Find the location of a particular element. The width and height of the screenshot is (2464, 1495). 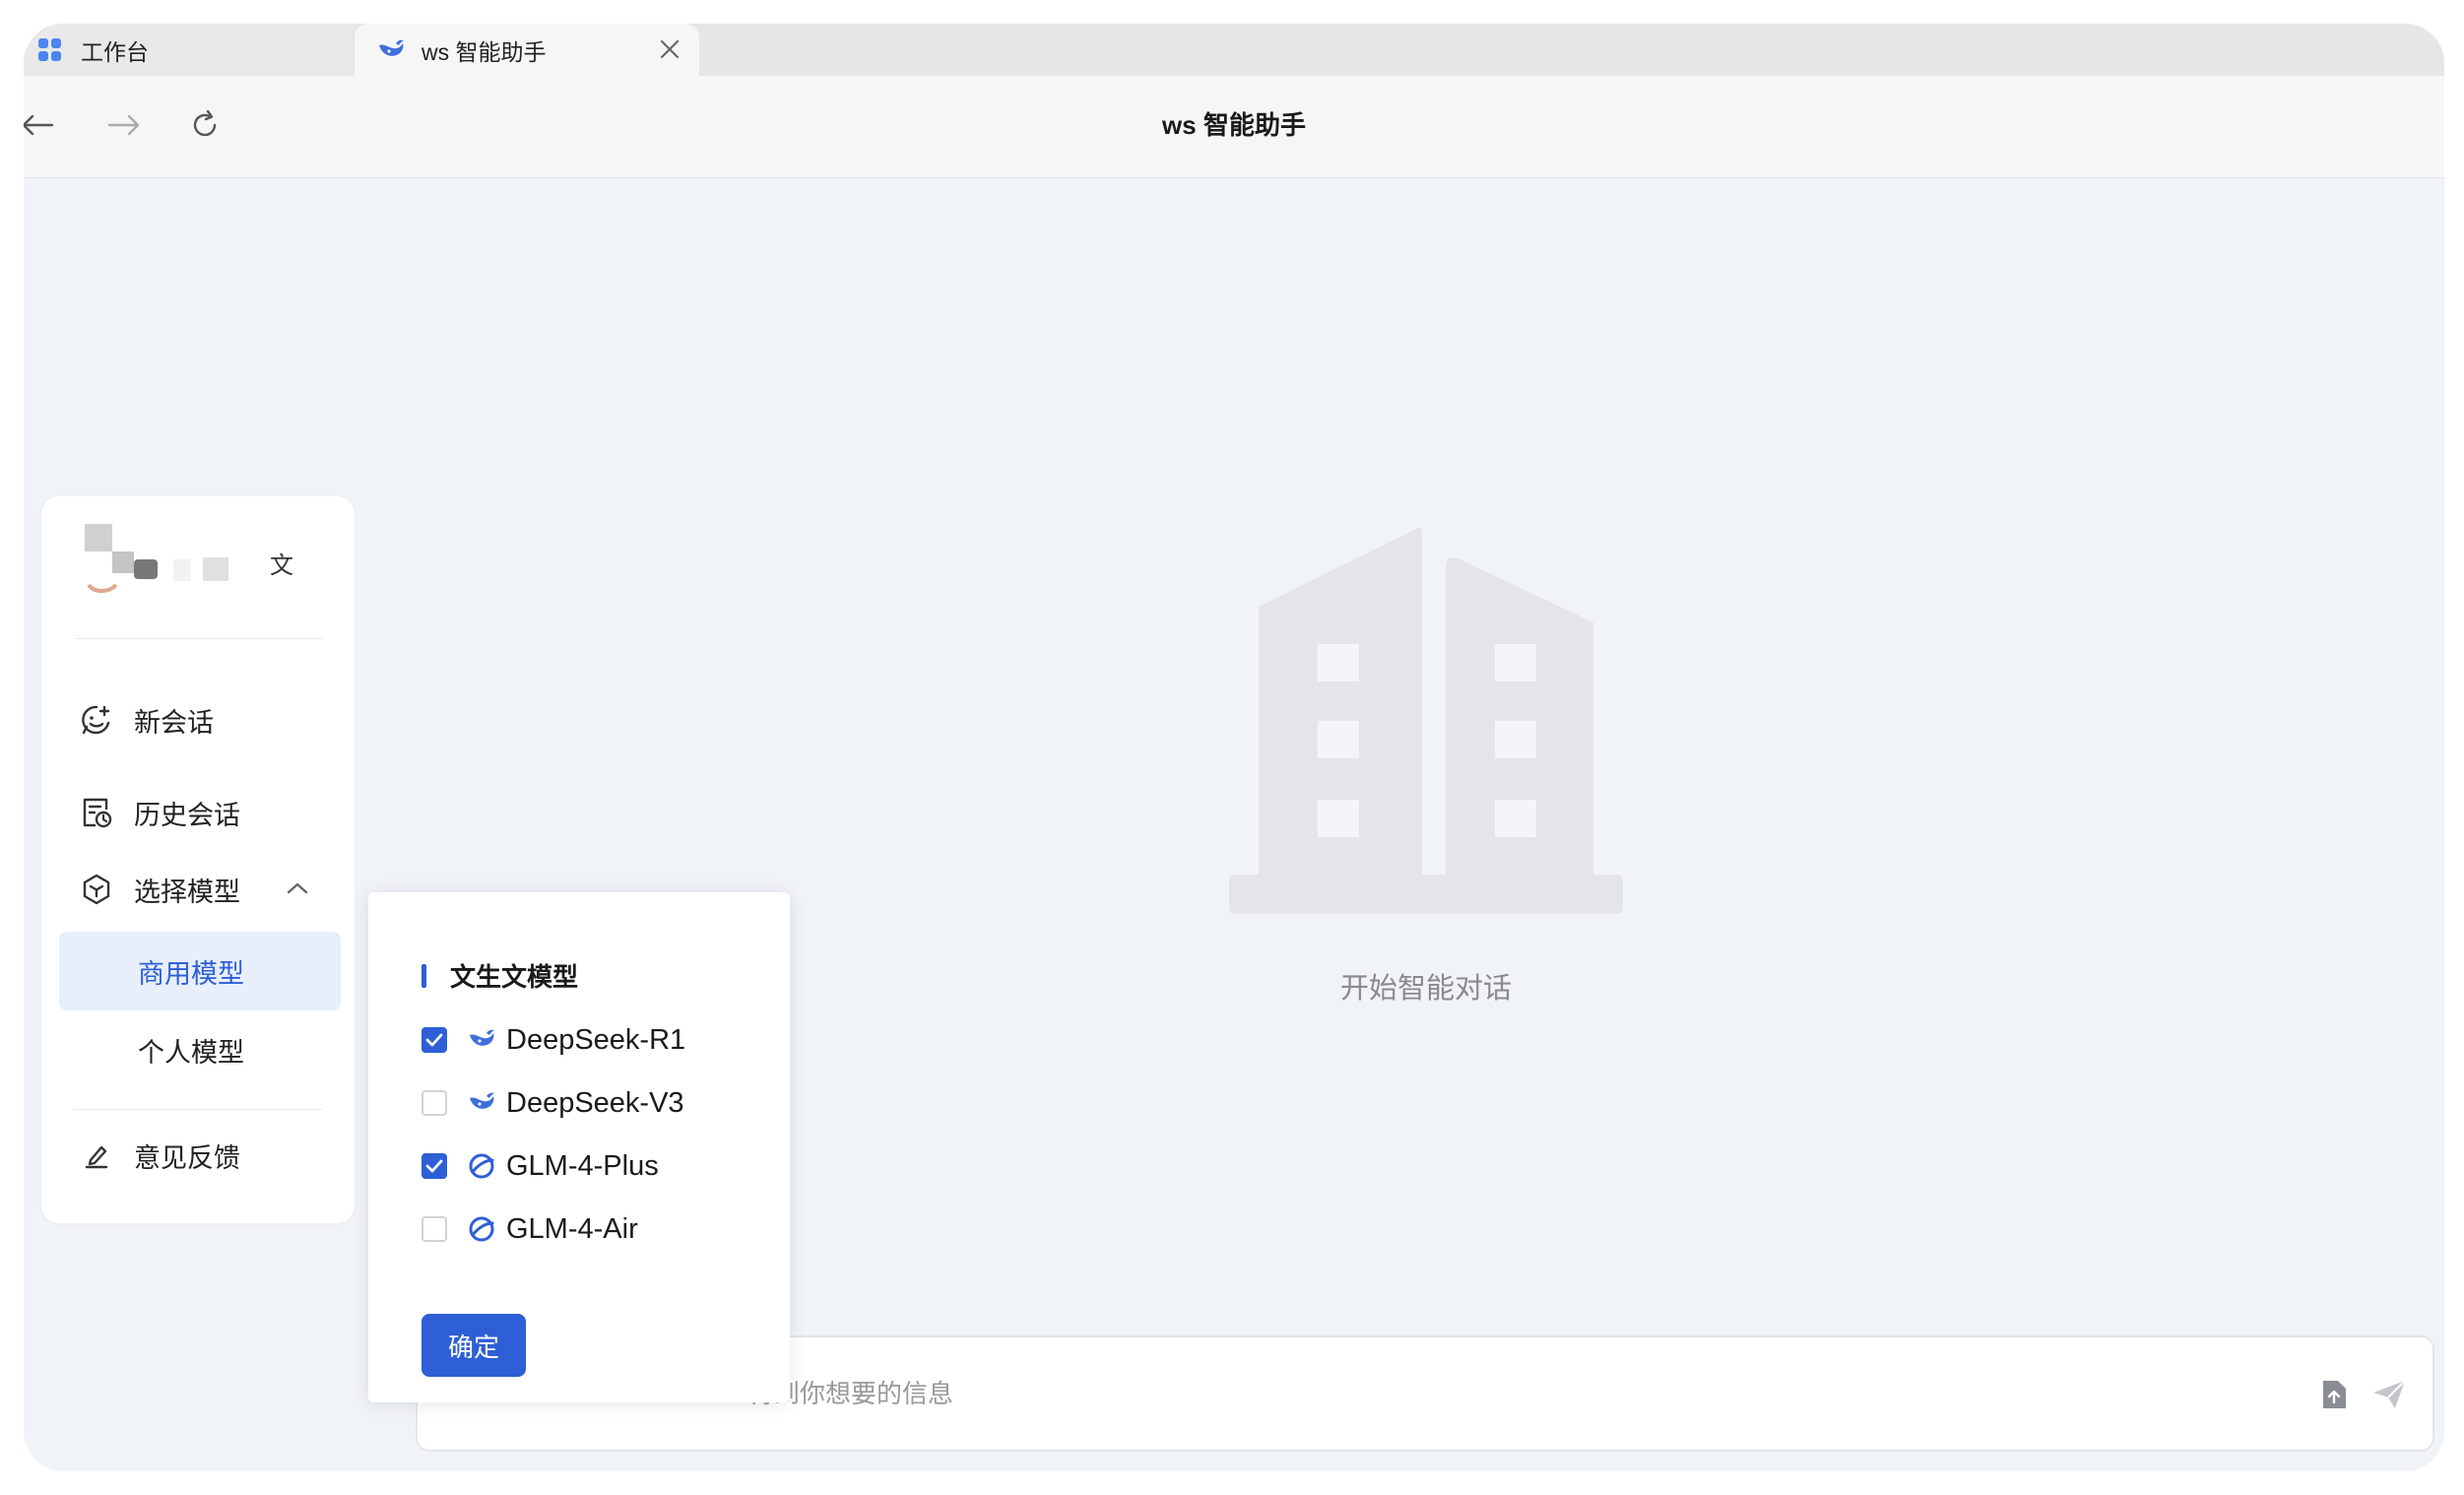

tab-bar: 工作台 ws 智能助手 is located at coordinates (1234, 50).